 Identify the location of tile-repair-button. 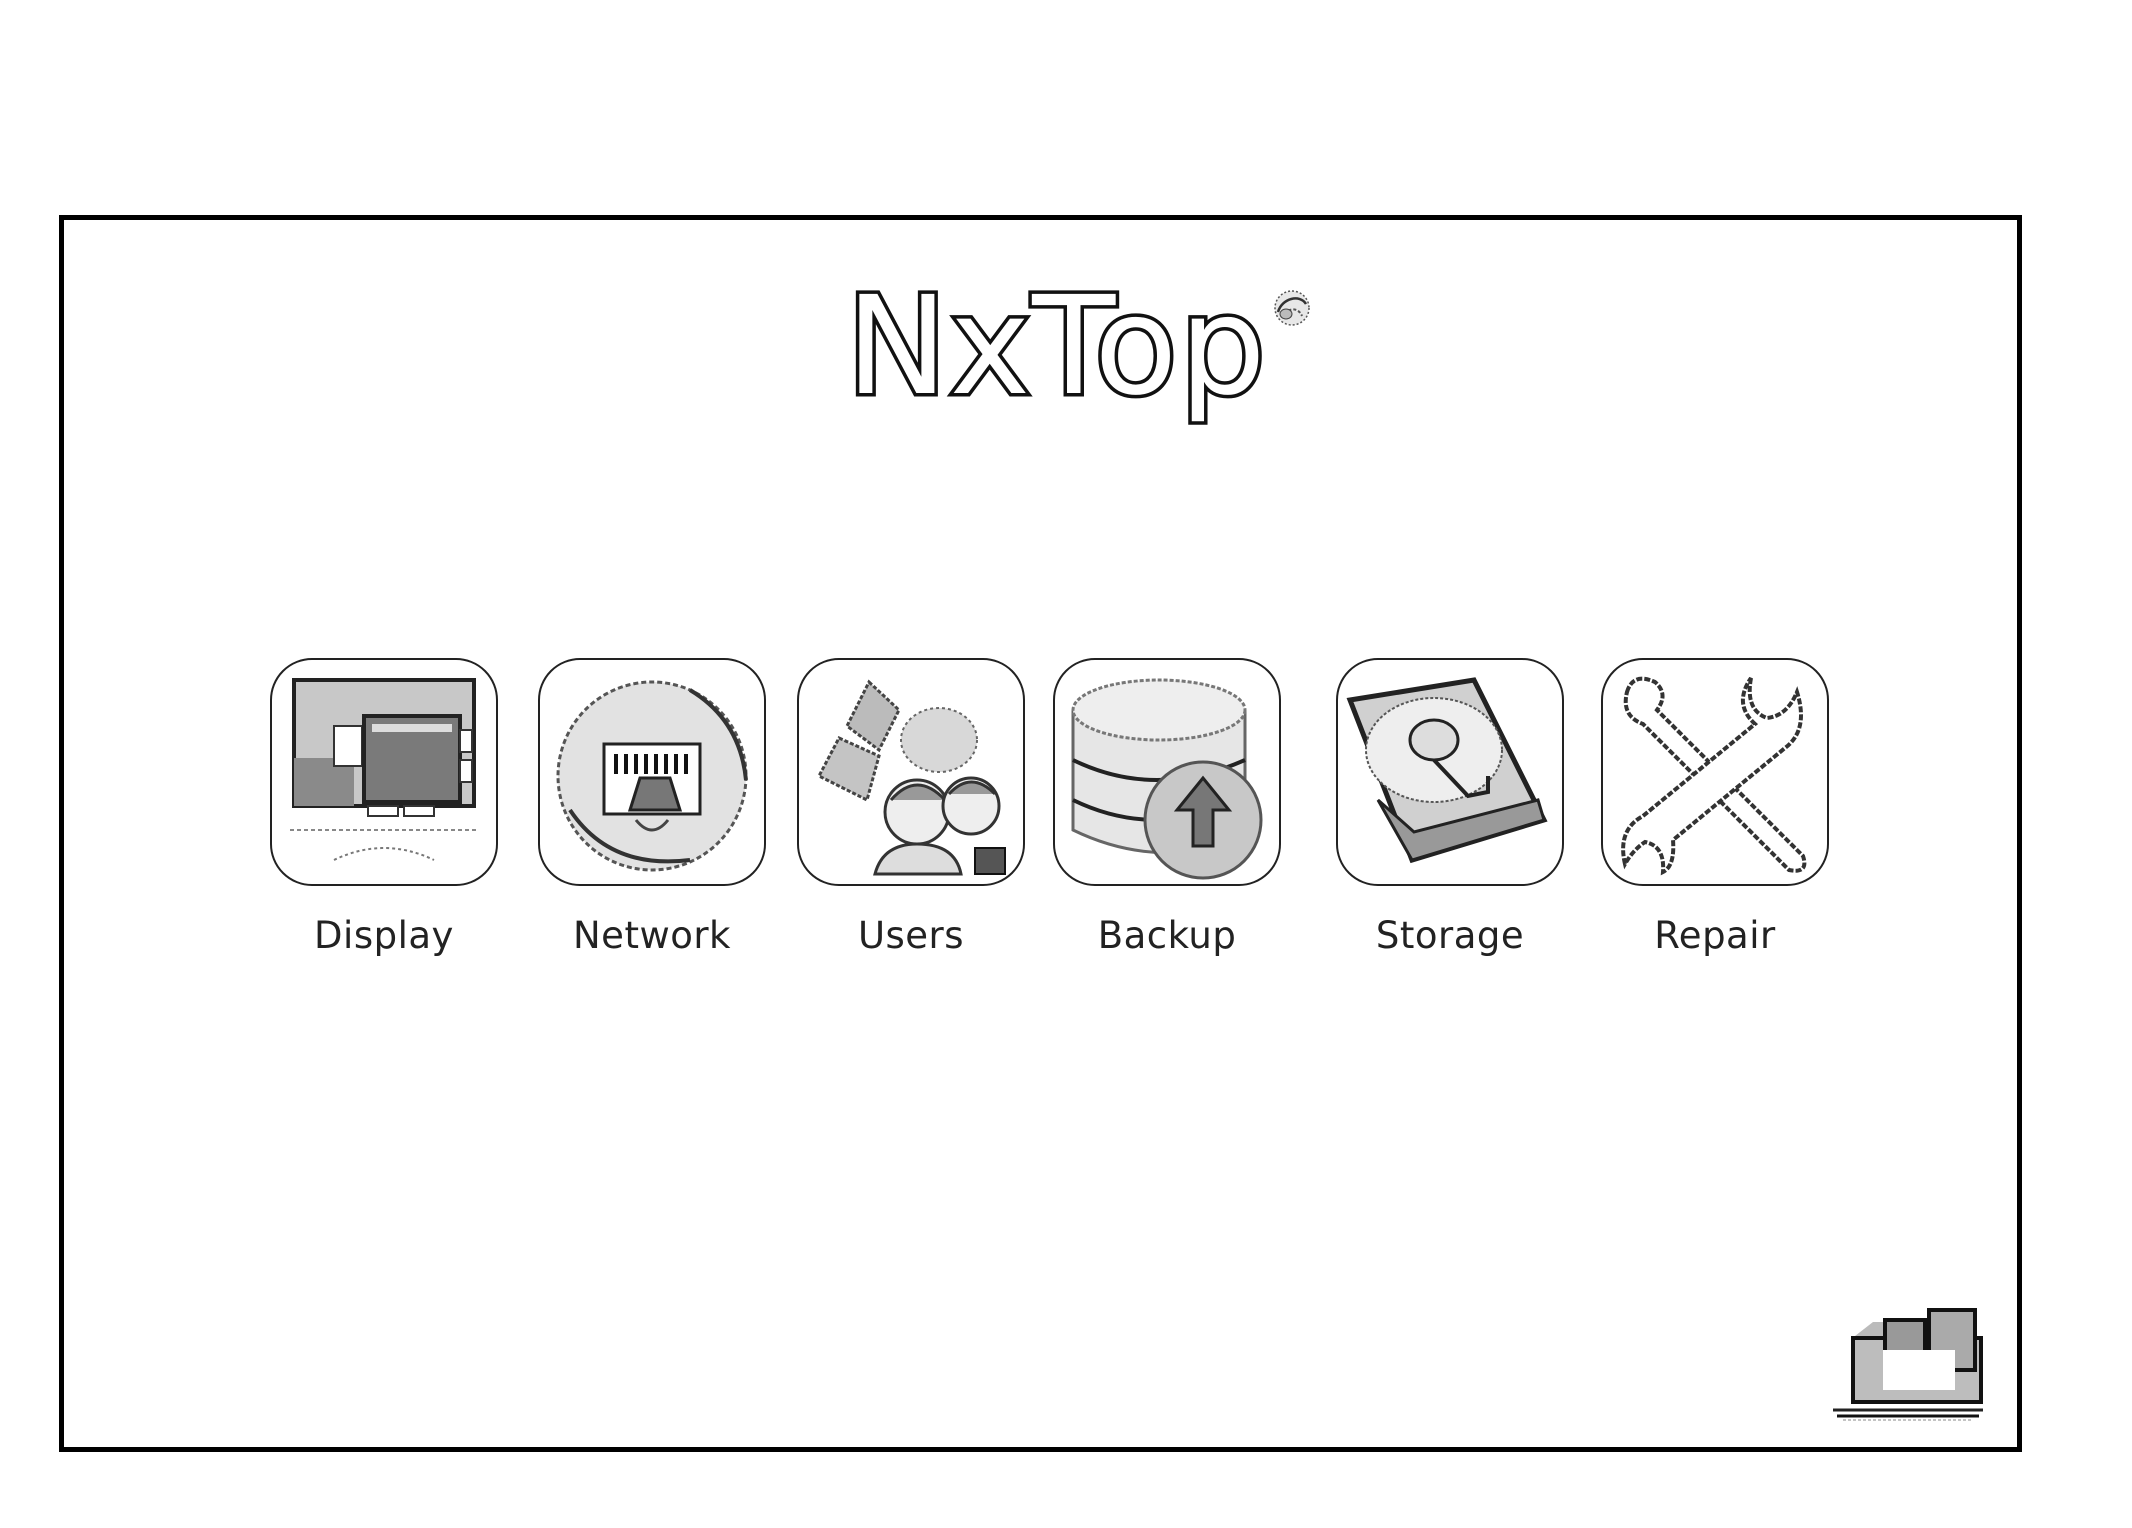
(1715, 772).